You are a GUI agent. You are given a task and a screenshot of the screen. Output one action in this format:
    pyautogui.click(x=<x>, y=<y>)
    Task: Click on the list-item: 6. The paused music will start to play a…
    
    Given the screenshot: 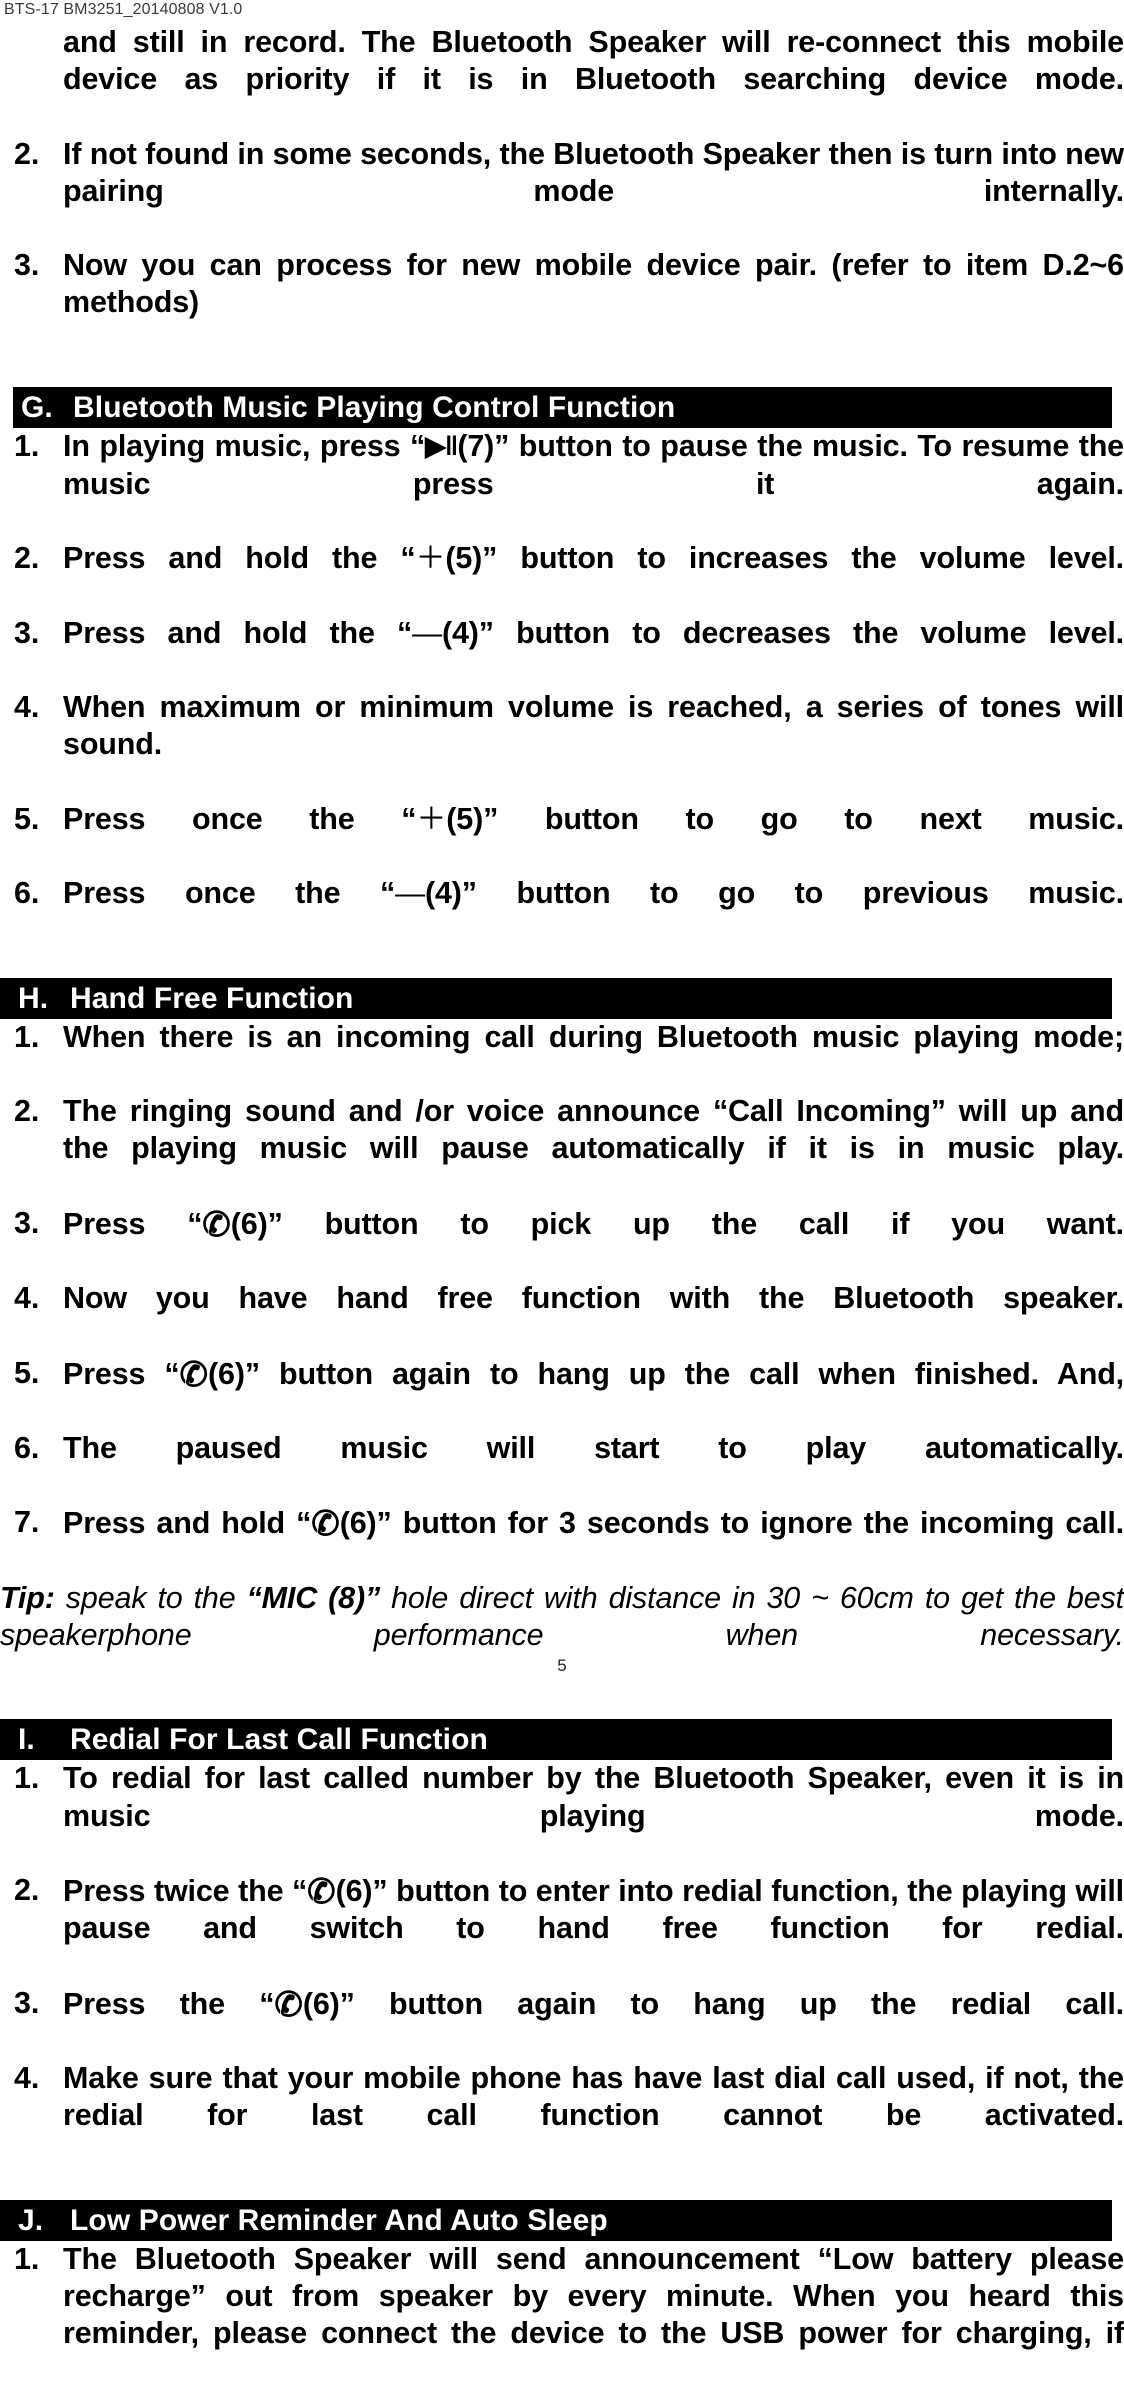 What is the action you would take?
    pyautogui.click(x=562, y=1467)
    